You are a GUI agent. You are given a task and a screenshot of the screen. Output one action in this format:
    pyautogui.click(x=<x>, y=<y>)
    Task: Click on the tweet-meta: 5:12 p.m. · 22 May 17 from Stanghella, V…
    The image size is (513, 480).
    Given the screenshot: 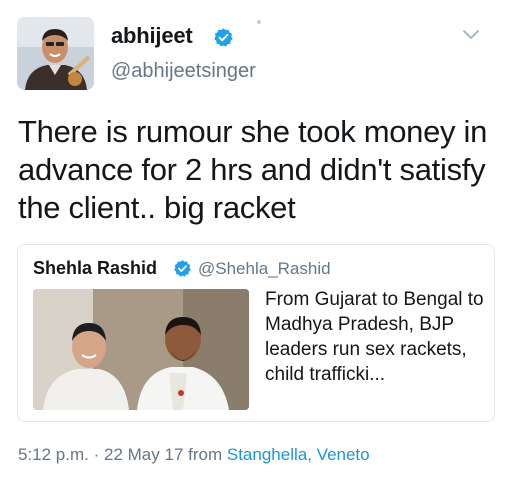 What is the action you would take?
    pyautogui.click(x=194, y=455)
    